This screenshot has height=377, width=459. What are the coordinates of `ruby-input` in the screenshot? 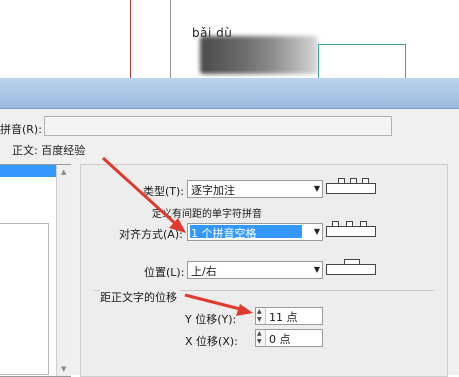 It's located at (218, 126).